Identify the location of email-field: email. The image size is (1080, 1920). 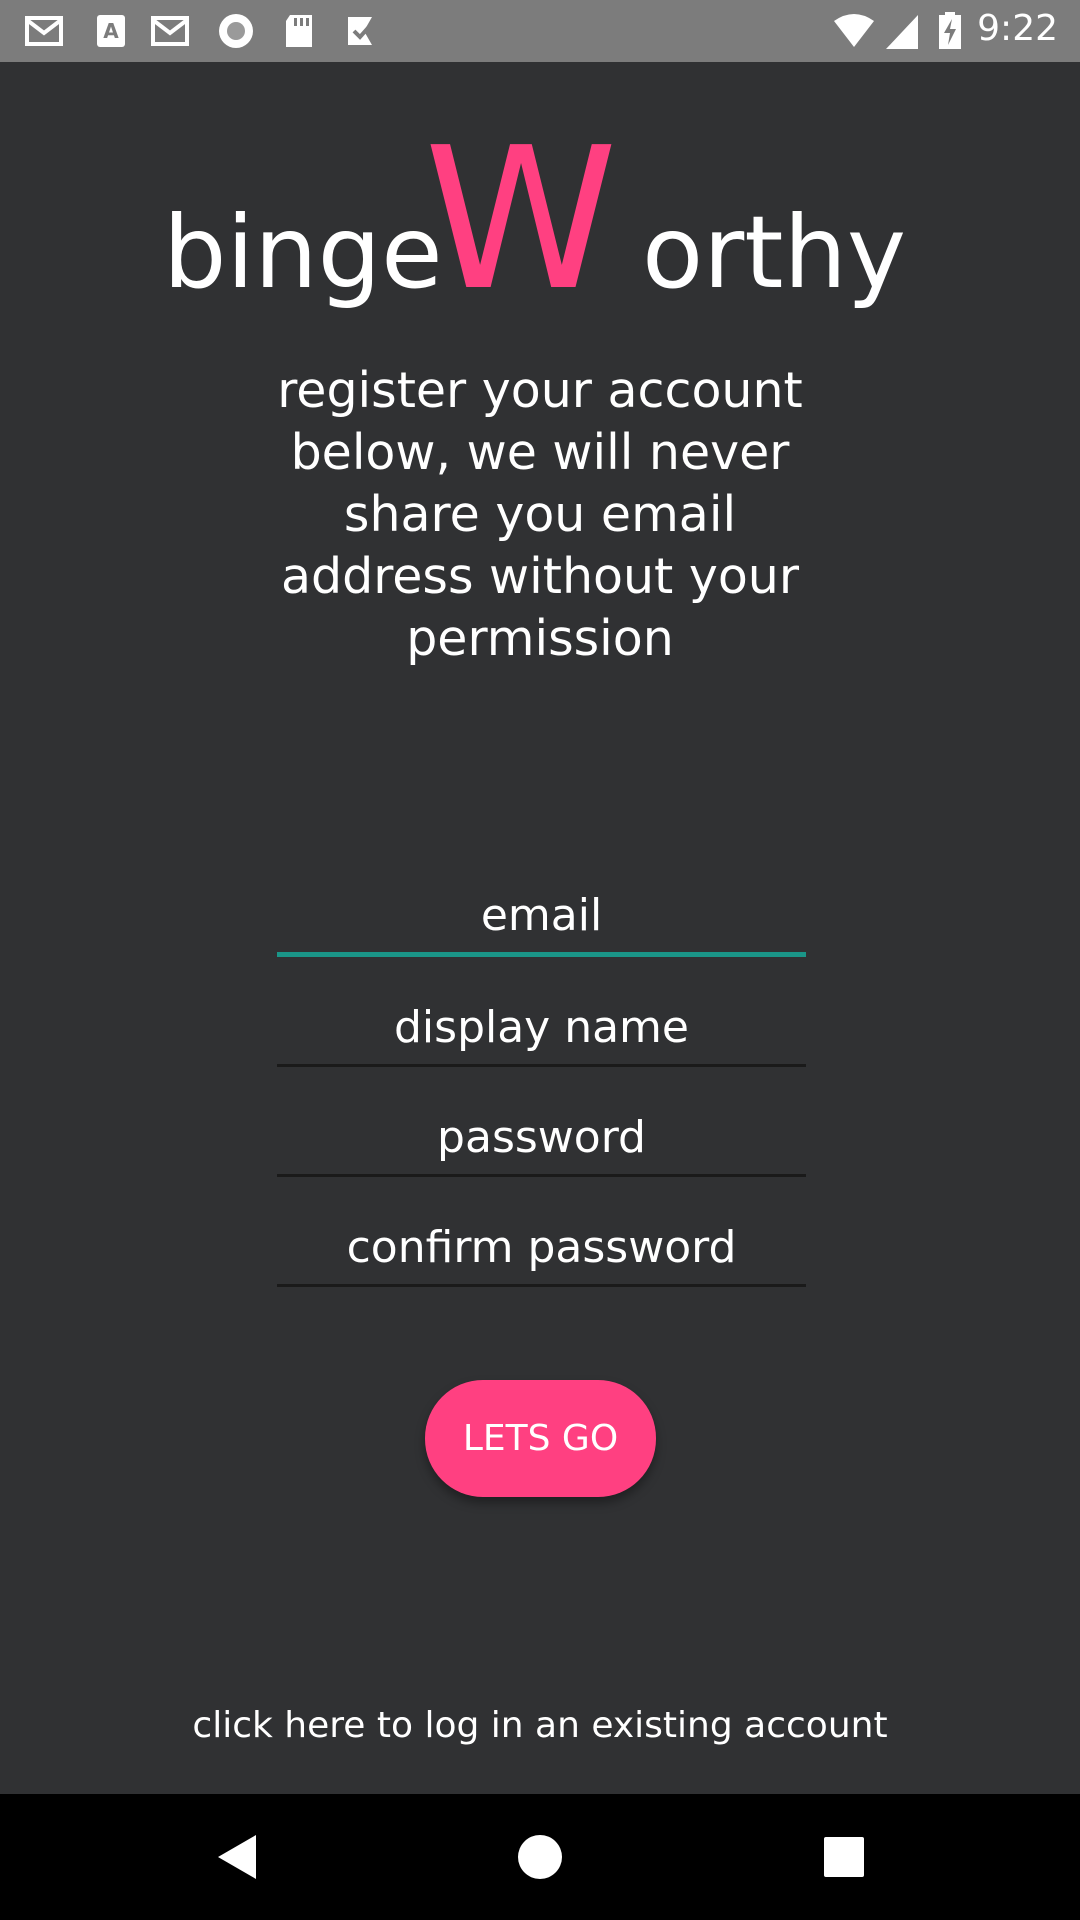
(541, 921).